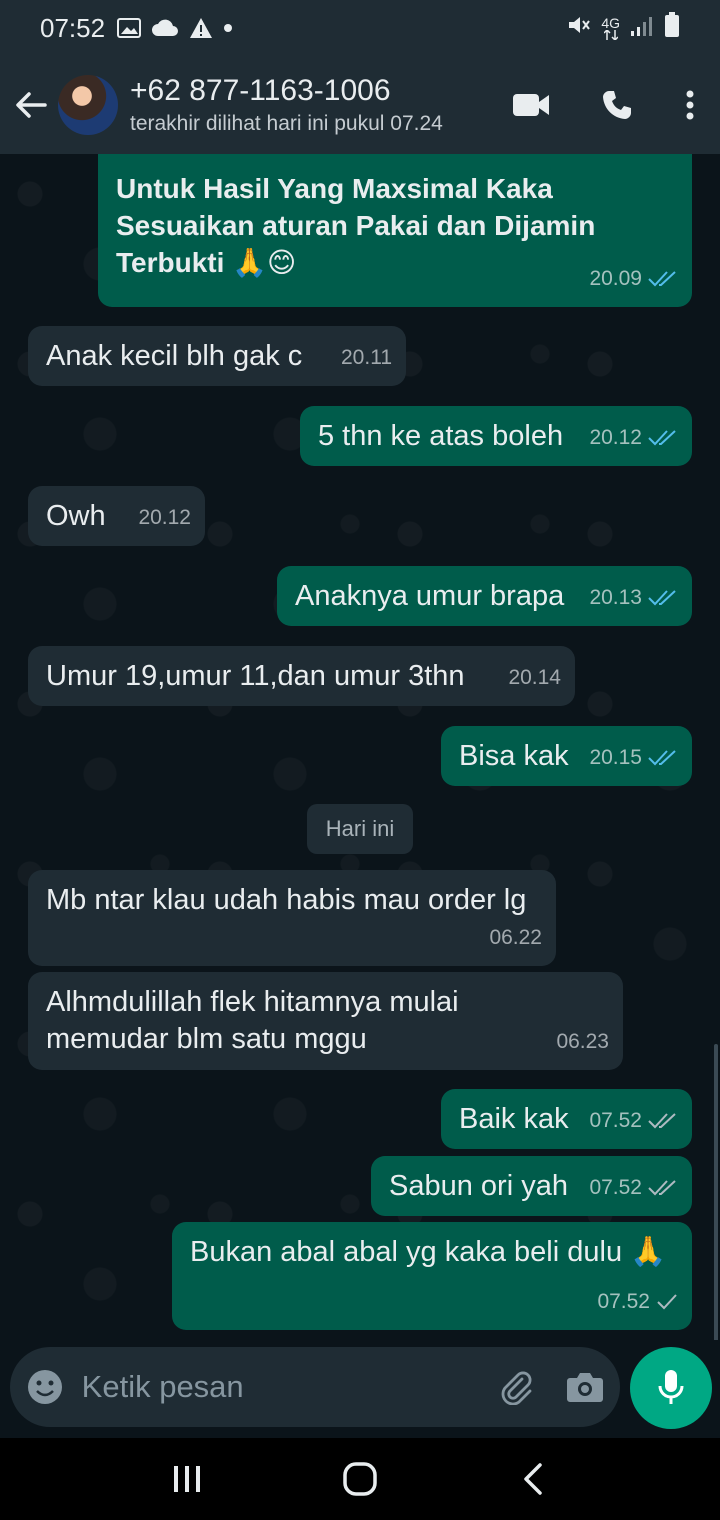  I want to click on date-divider: Hari ini, so click(360, 829).